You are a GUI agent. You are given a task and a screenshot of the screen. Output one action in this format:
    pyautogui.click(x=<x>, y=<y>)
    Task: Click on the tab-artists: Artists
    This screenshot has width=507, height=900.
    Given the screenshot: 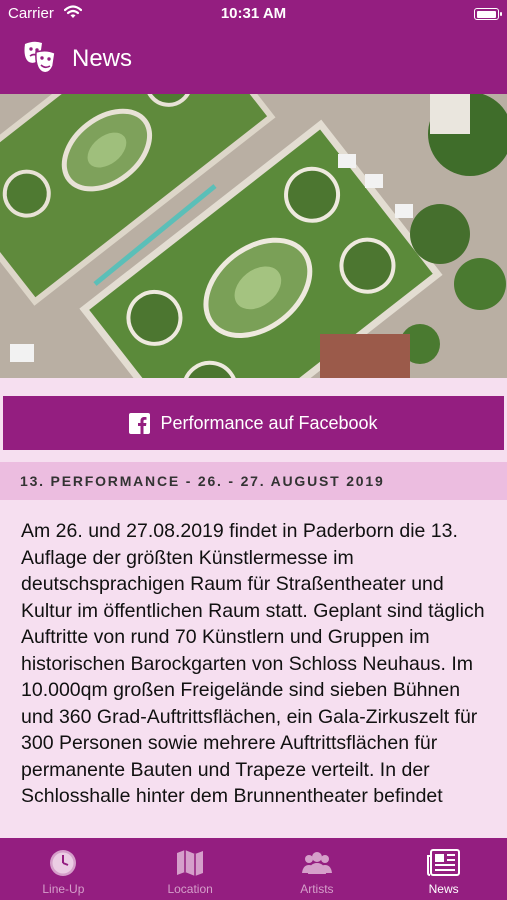 What is the action you would take?
    pyautogui.click(x=317, y=869)
    